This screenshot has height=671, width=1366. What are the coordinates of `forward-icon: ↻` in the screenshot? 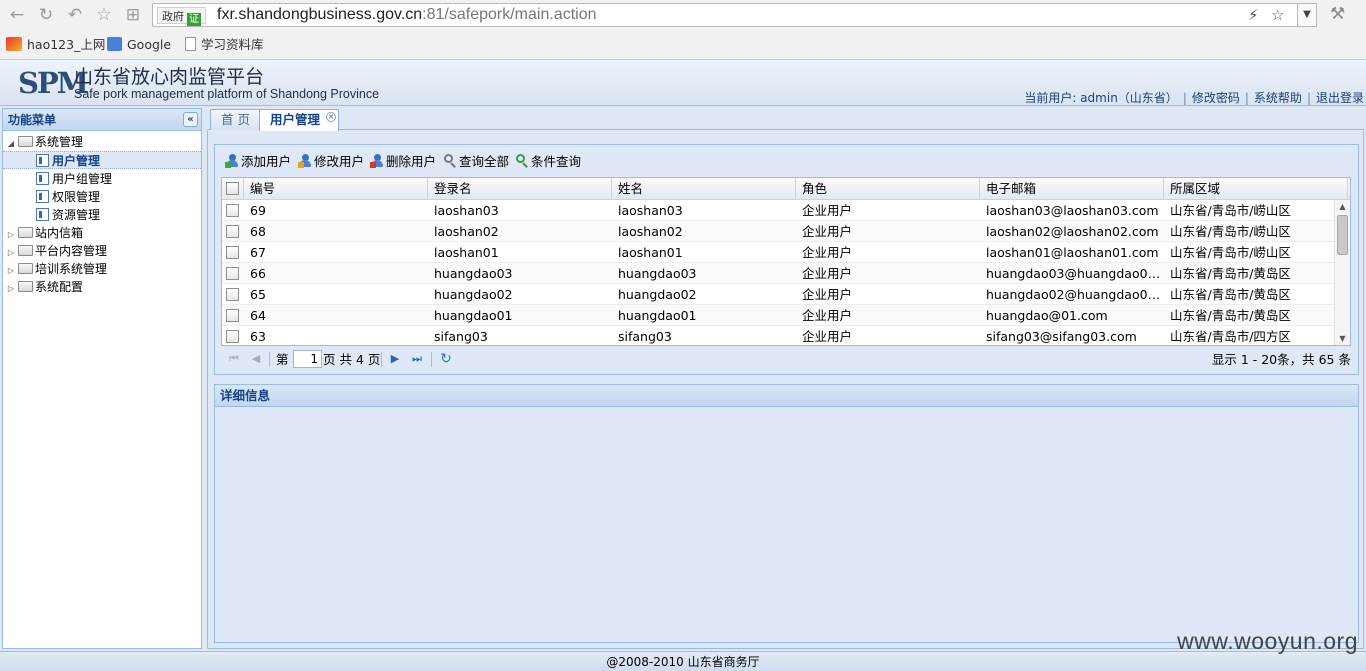 It's located at (46, 15).